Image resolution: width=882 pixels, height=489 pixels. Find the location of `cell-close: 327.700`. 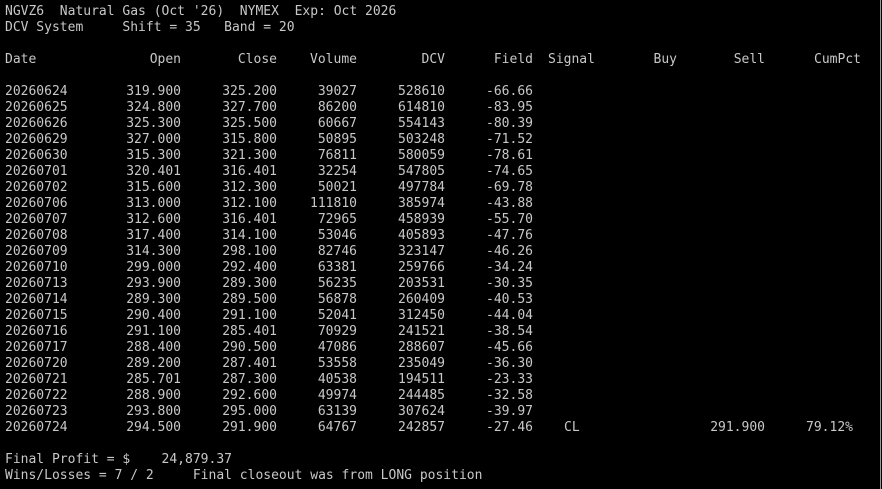

cell-close: 327.700 is located at coordinates (249, 107).